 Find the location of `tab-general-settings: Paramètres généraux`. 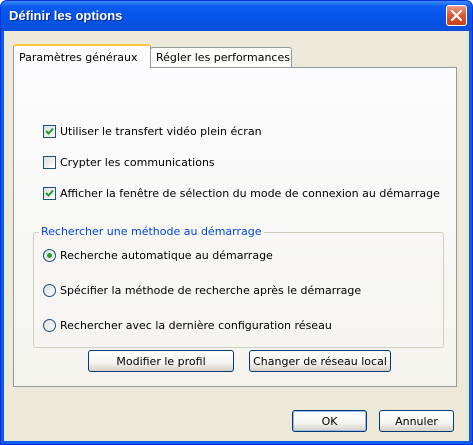

tab-general-settings: Paramètres généraux is located at coordinates (82, 56).